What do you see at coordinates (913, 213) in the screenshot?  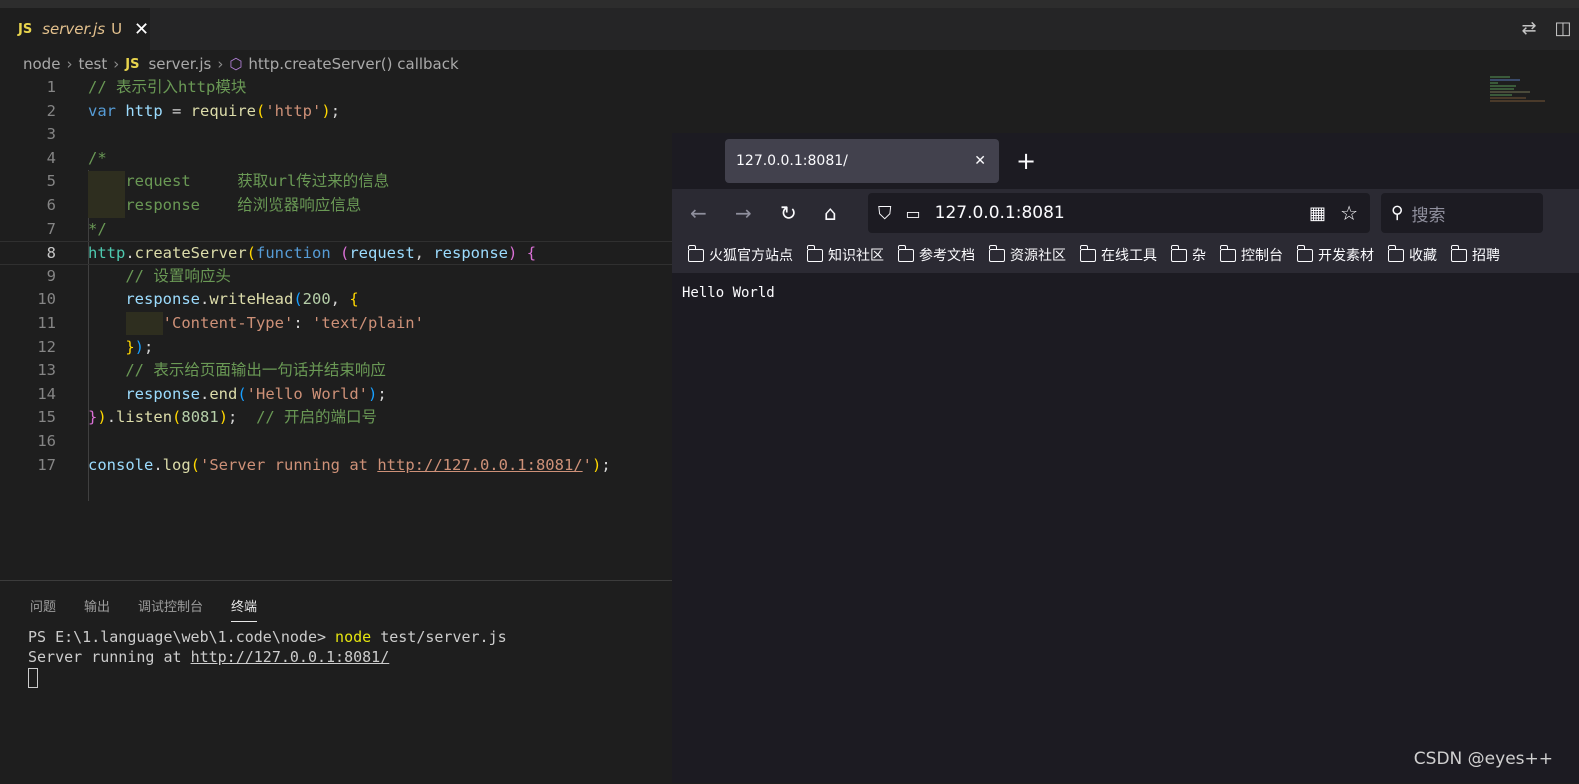 I see `page-info-icon: ▭` at bounding box center [913, 213].